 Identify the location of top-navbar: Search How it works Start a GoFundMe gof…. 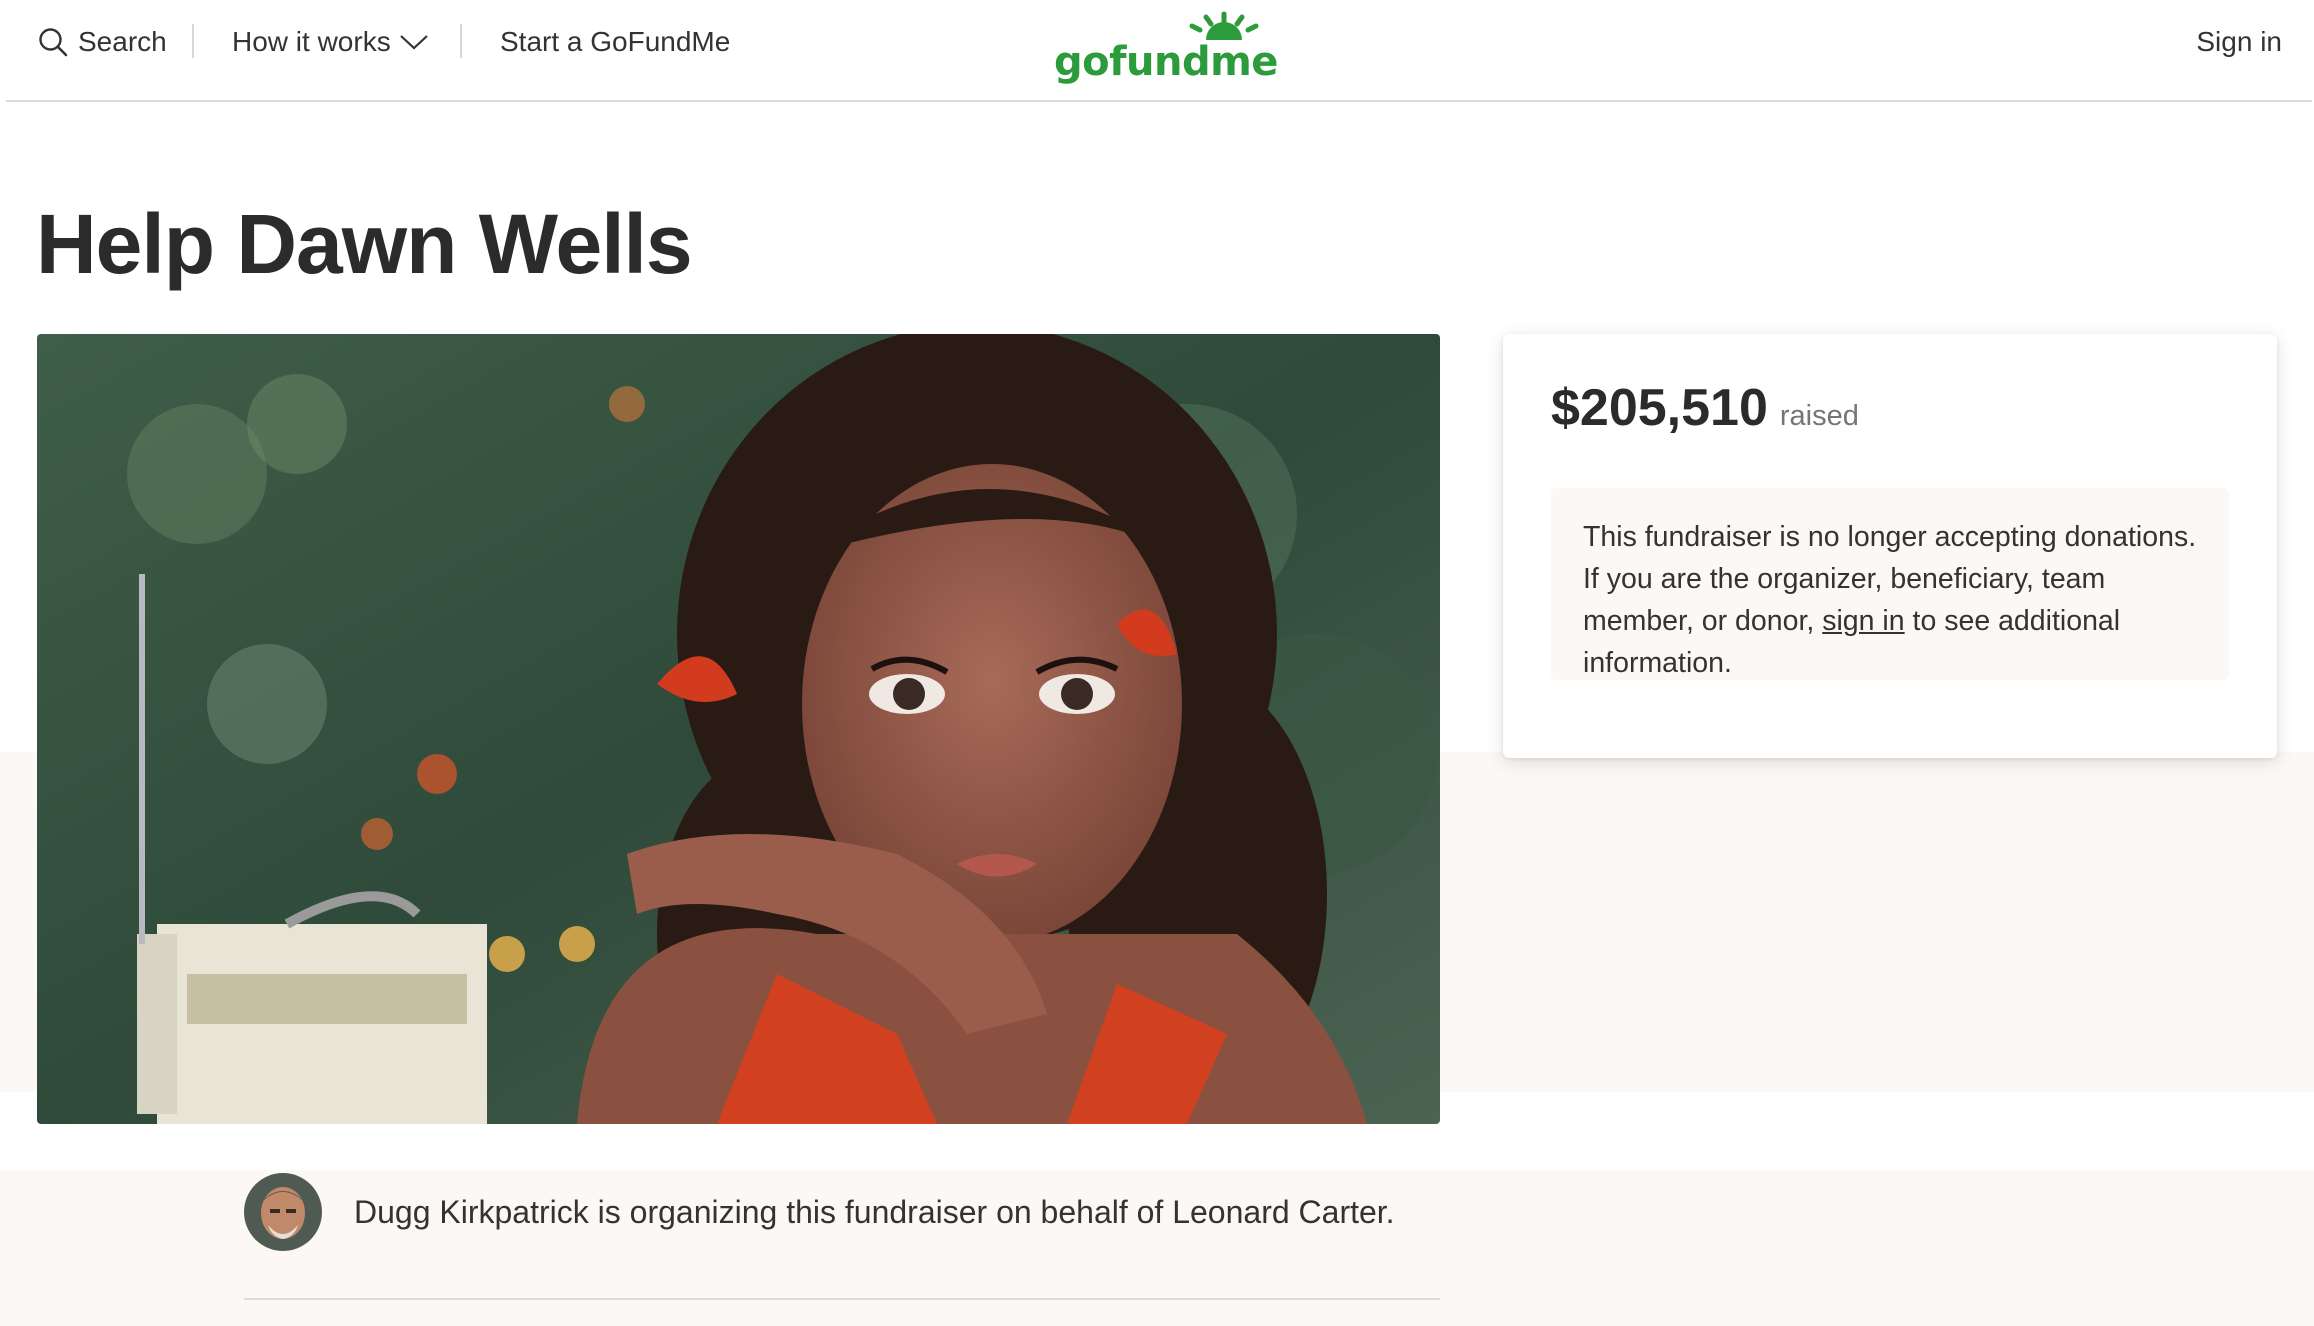
(1159, 51).